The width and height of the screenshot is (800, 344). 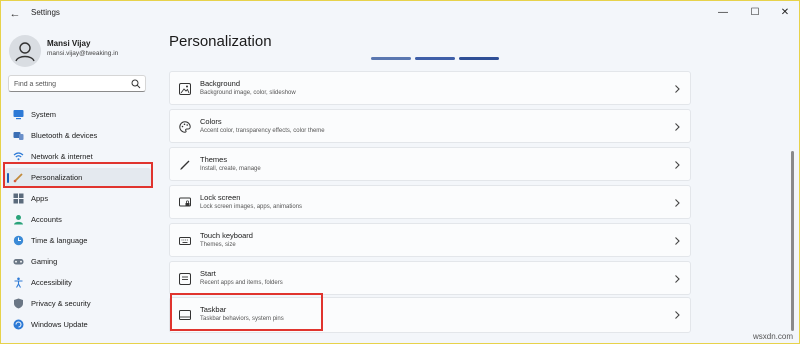 I want to click on setting-card-themes: Themes Install, create, manage, so click(x=430, y=164).